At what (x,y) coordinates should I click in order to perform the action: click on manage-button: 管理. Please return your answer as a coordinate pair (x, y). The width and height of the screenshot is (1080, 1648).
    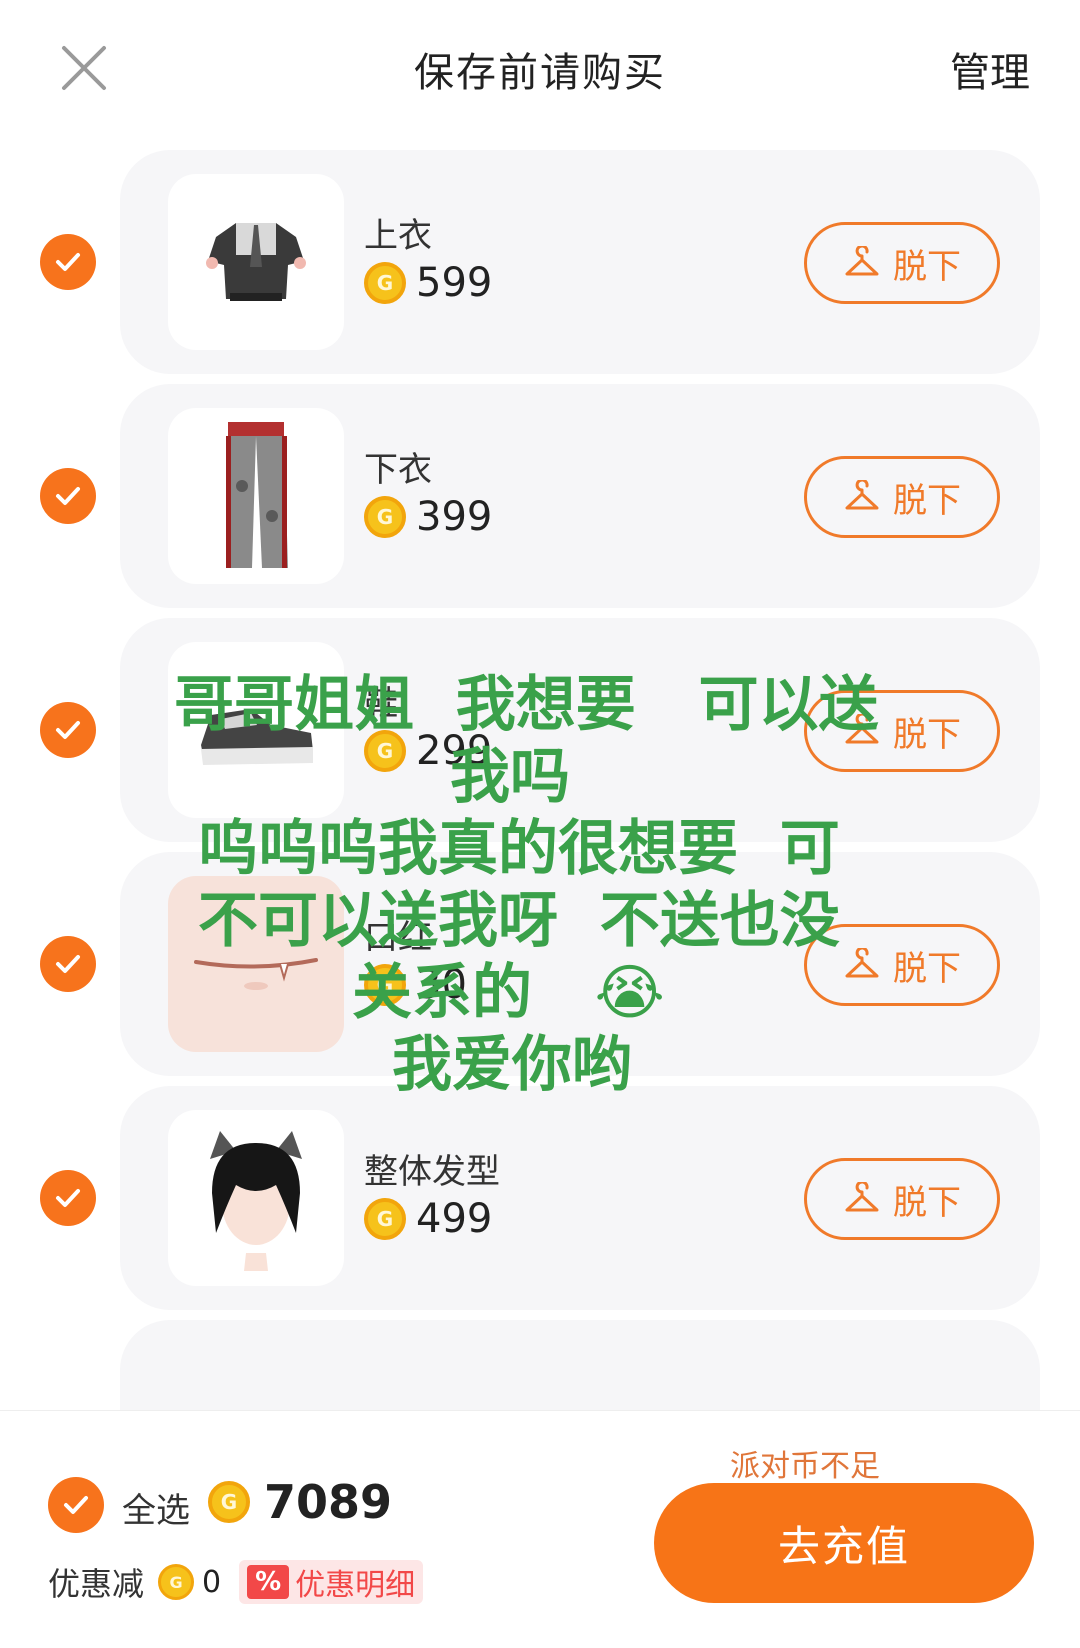
    Looking at the image, I should click on (990, 69).